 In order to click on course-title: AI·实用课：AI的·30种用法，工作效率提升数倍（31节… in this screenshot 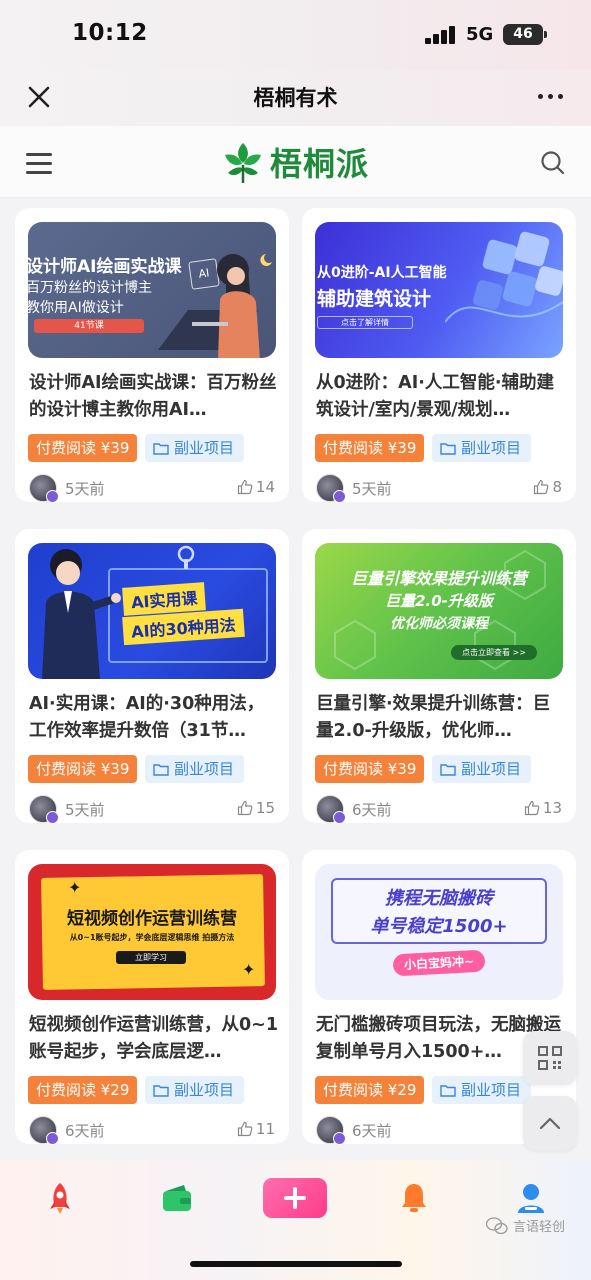, I will do `click(154, 718)`.